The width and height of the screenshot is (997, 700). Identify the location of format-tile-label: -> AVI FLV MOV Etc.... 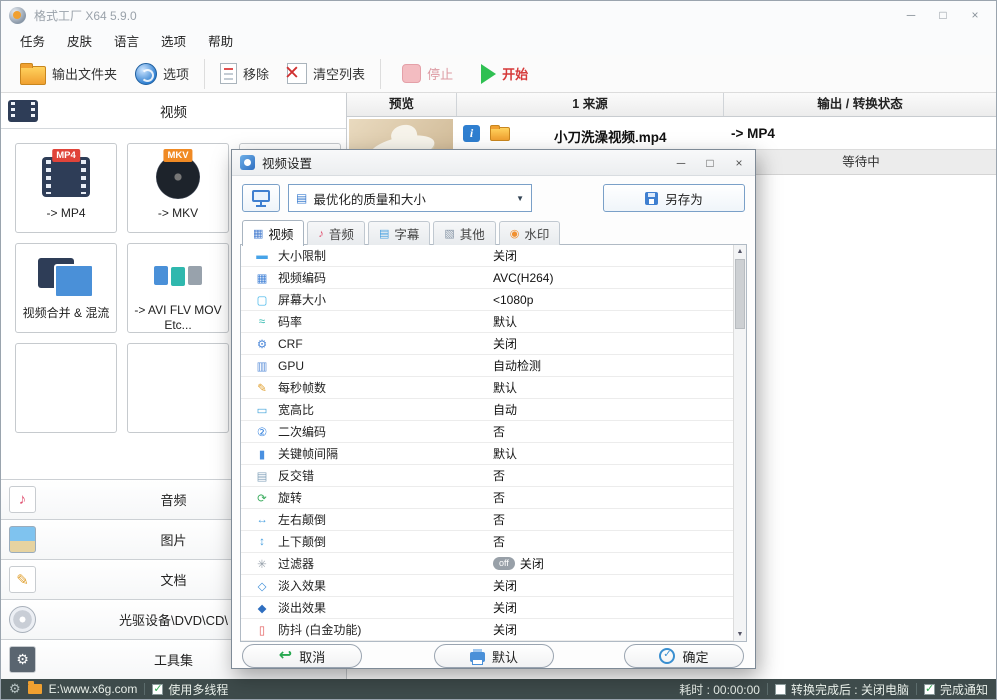
(178, 317).